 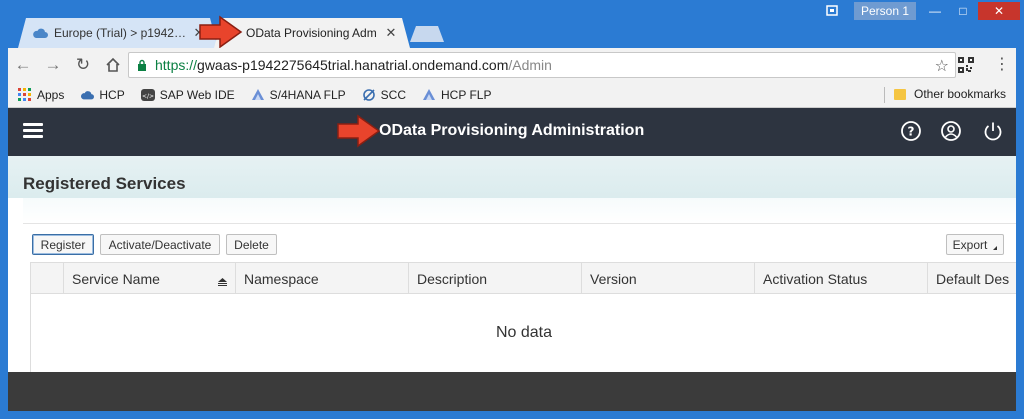 What do you see at coordinates (495, 278) in the screenshot?
I see `column-header-description: Description` at bounding box center [495, 278].